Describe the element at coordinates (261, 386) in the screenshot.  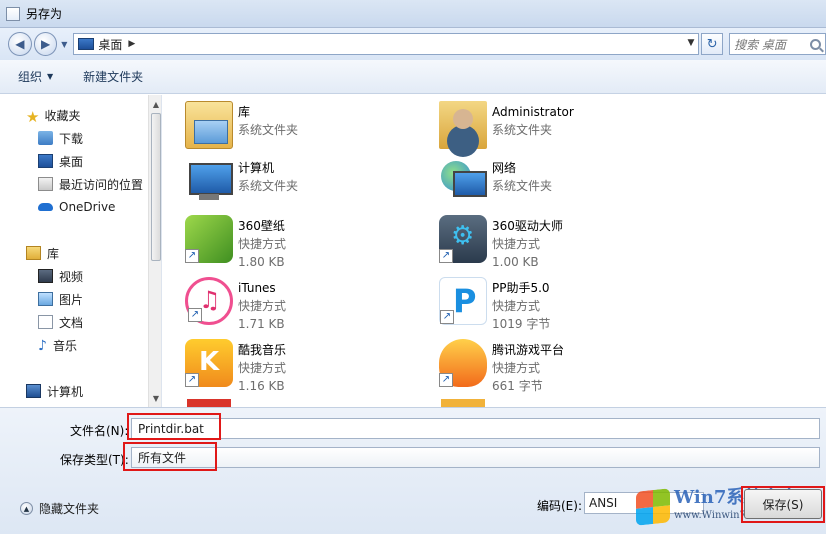
I see `file-size: 1.16 KB` at that location.